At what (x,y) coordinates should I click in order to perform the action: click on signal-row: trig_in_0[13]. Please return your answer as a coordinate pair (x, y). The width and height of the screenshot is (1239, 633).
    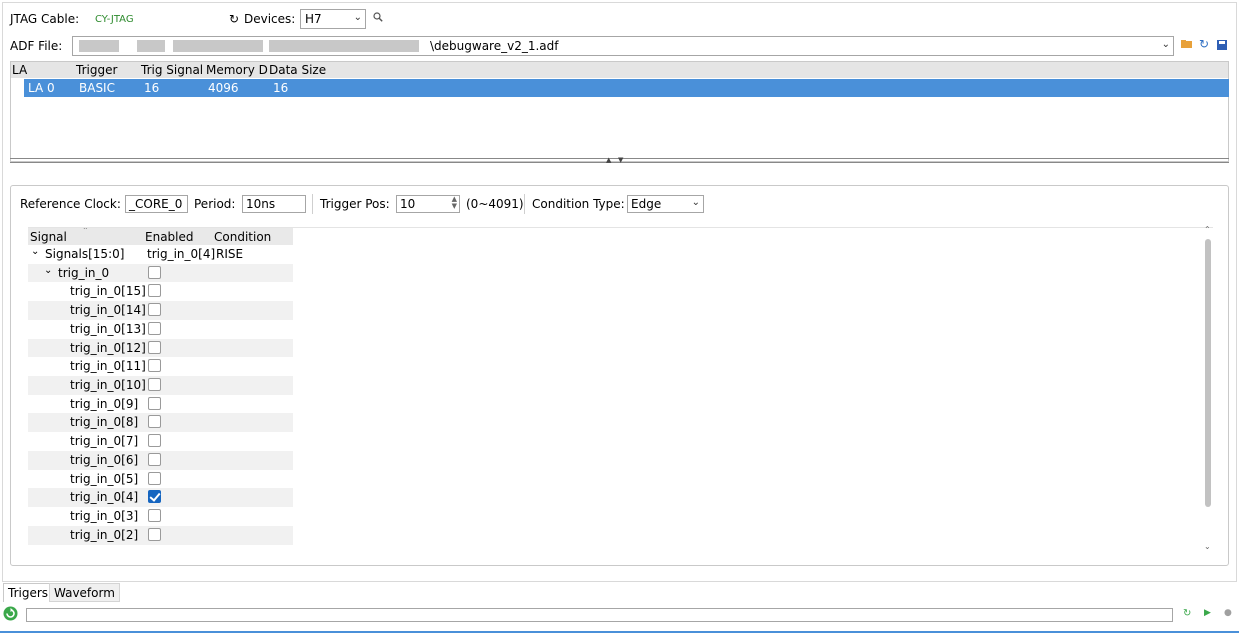
    Looking at the image, I should click on (160, 329).